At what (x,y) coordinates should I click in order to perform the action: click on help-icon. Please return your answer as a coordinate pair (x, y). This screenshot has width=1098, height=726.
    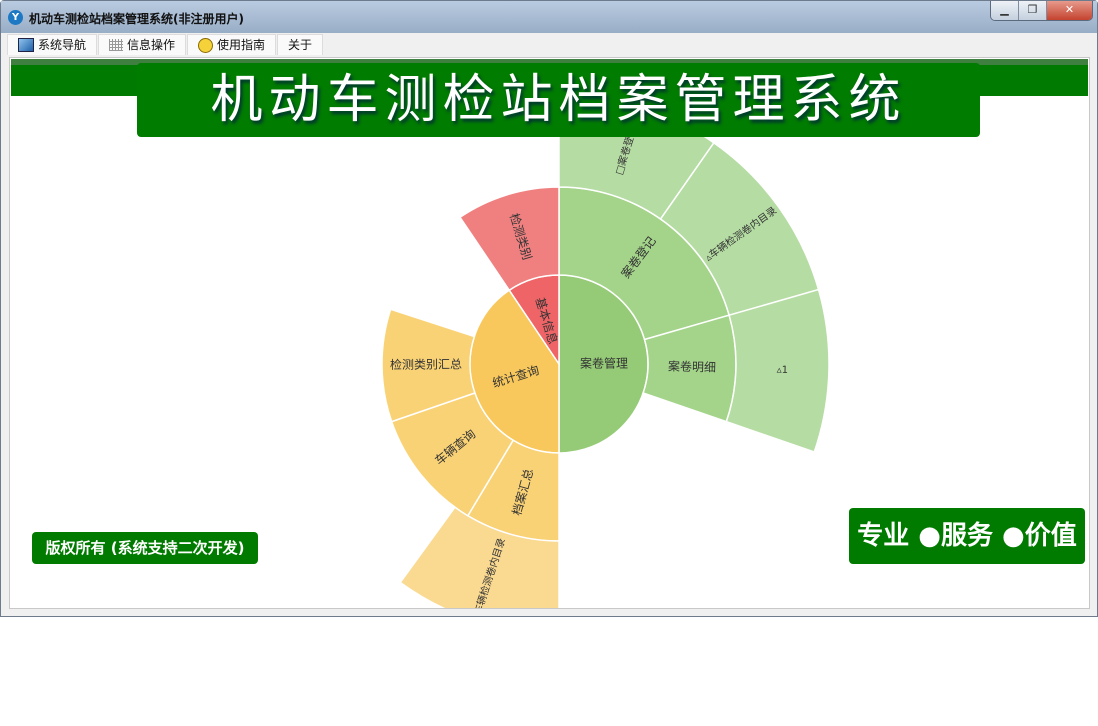
    Looking at the image, I should click on (206, 45).